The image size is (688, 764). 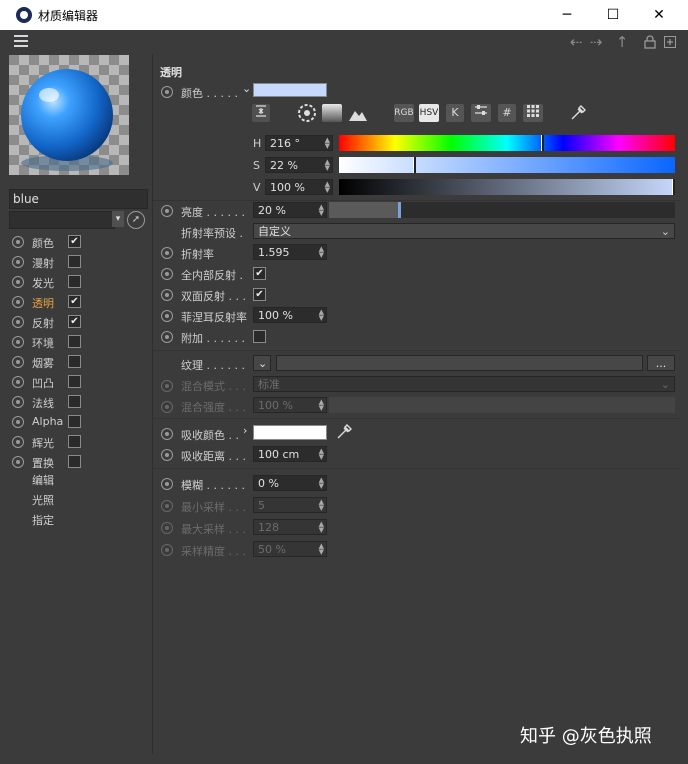 What do you see at coordinates (507, 113) in the screenshot?
I see `hex-mode-button: #` at bounding box center [507, 113].